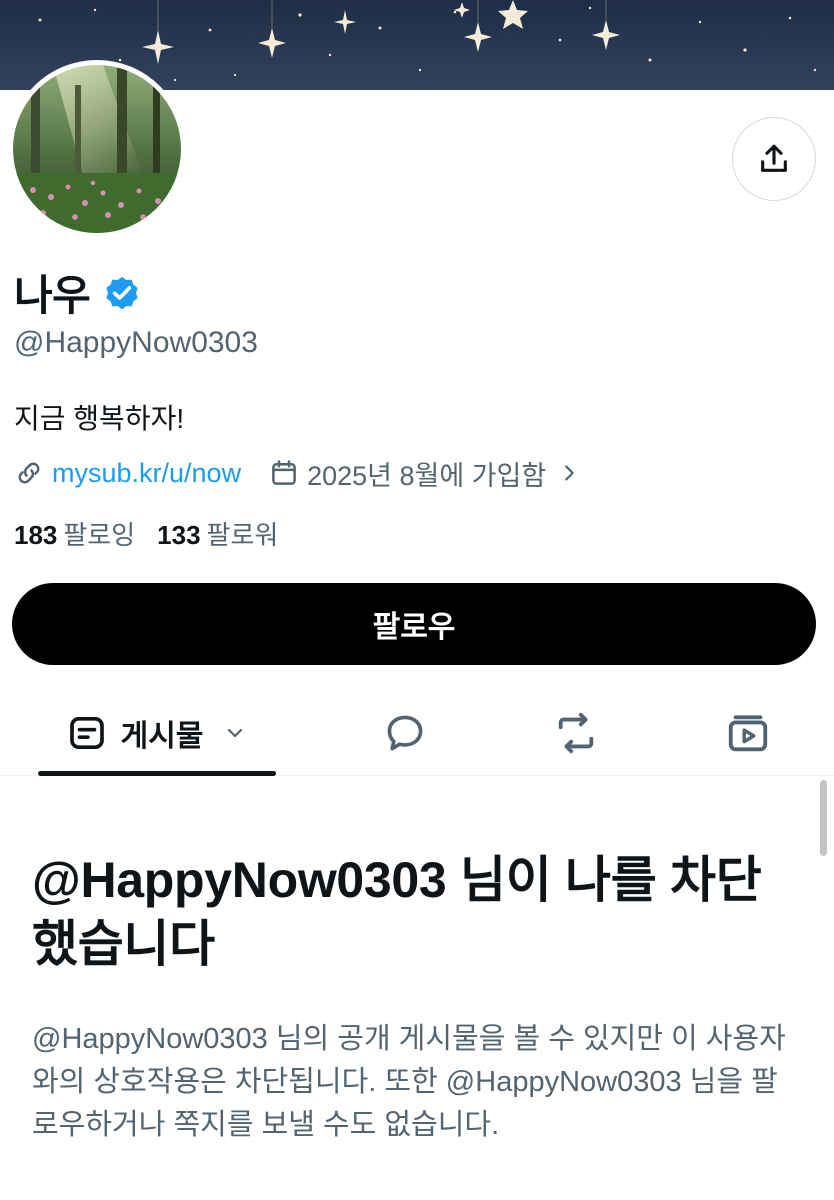 Image resolution: width=834 pixels, height=1200 pixels. What do you see at coordinates (414, 624) in the screenshot?
I see `follow-button: 팔로우` at bounding box center [414, 624].